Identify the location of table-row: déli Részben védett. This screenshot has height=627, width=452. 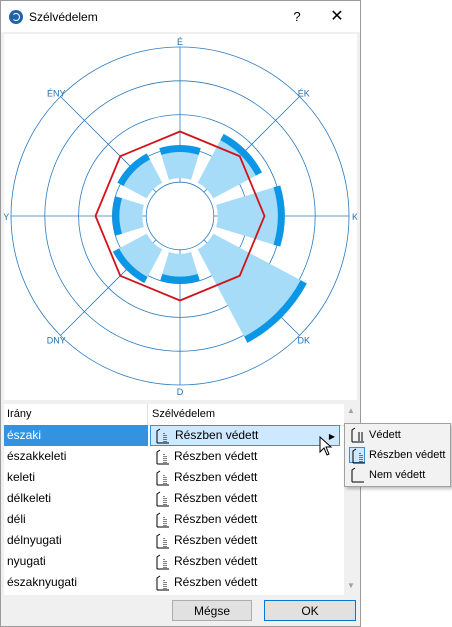
(174, 519).